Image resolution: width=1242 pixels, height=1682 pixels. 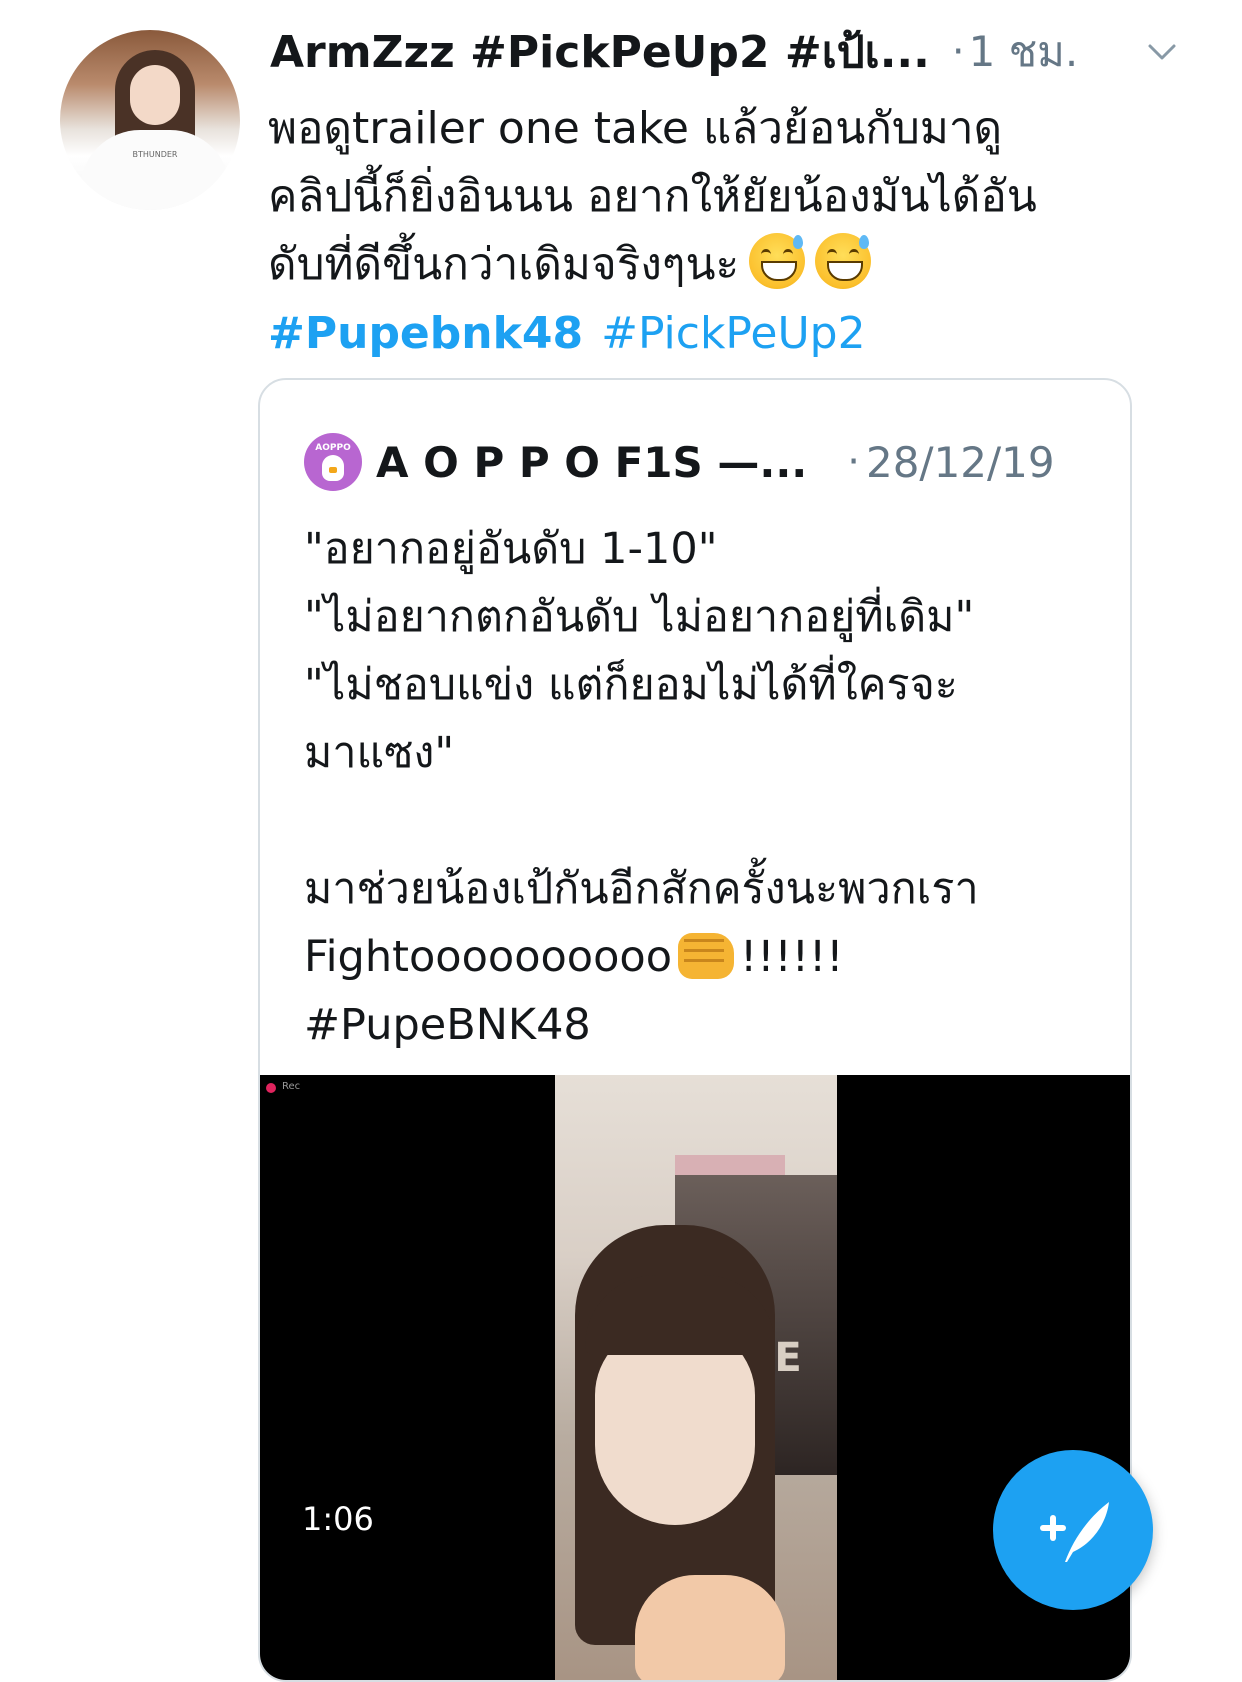 I want to click on quoted-text-line: มาแซง", so click(x=379, y=753).